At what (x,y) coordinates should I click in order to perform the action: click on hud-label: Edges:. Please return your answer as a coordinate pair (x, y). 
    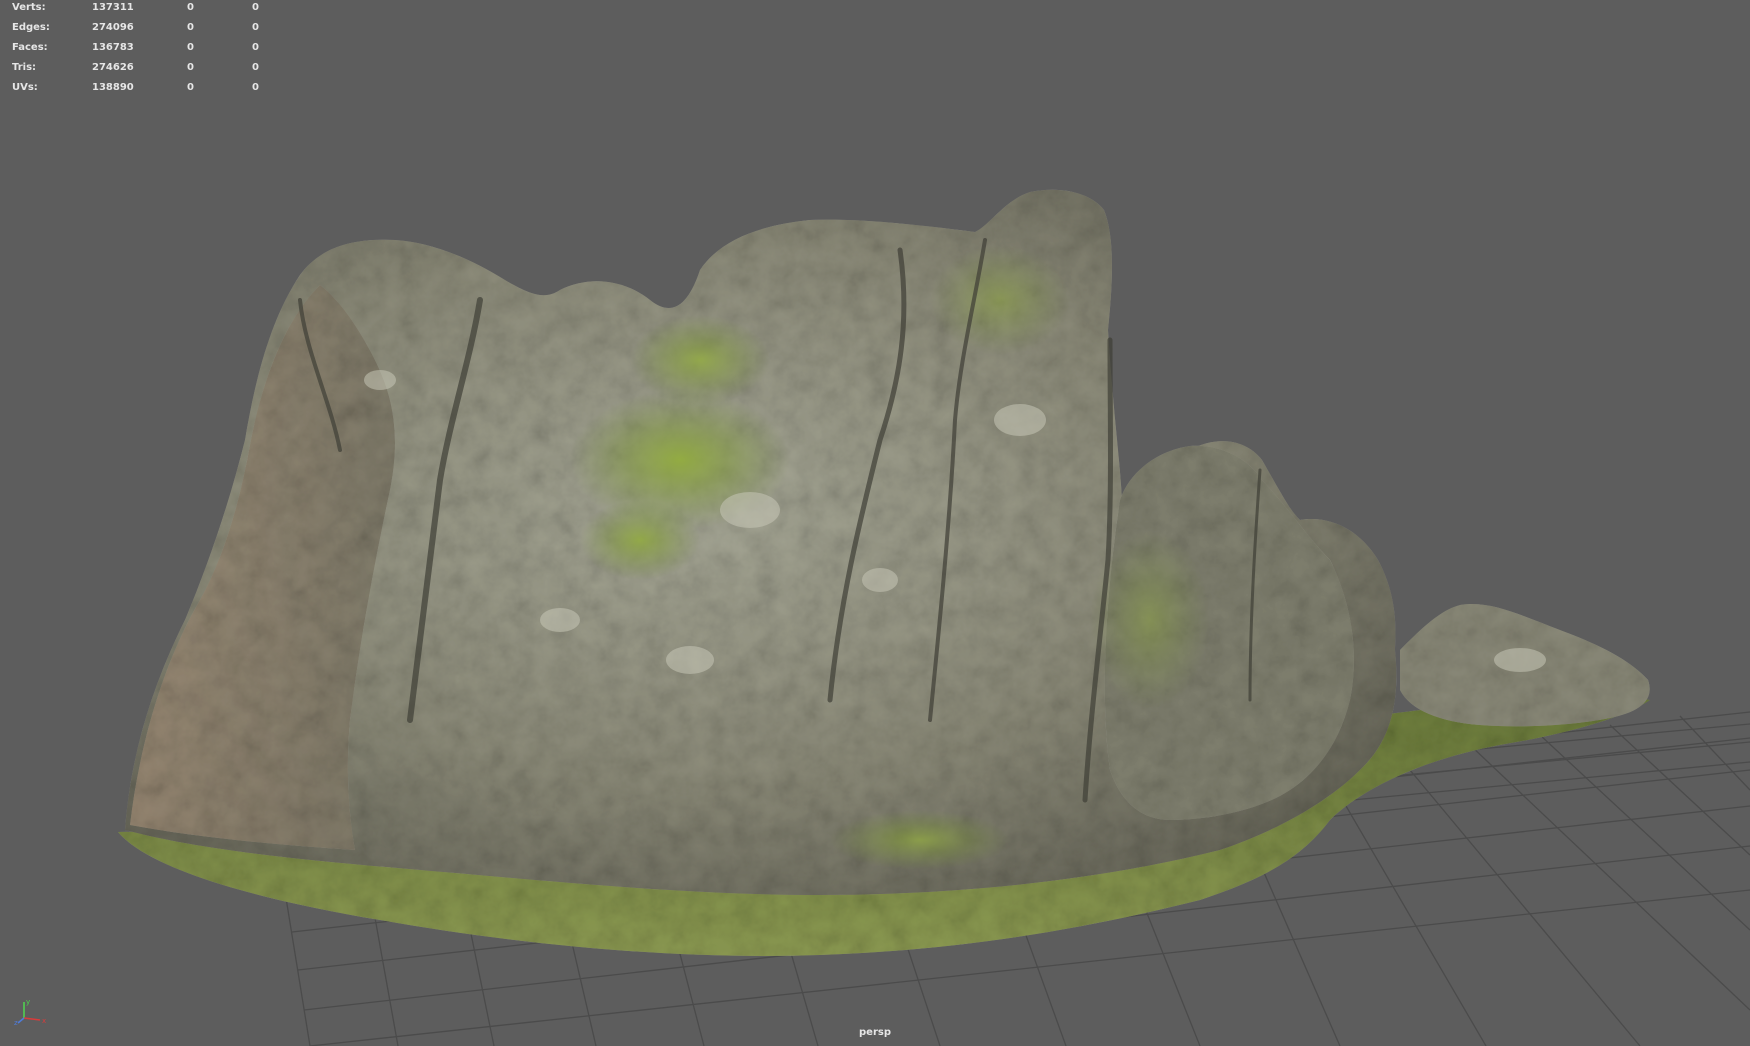
    Looking at the image, I should click on (31, 27).